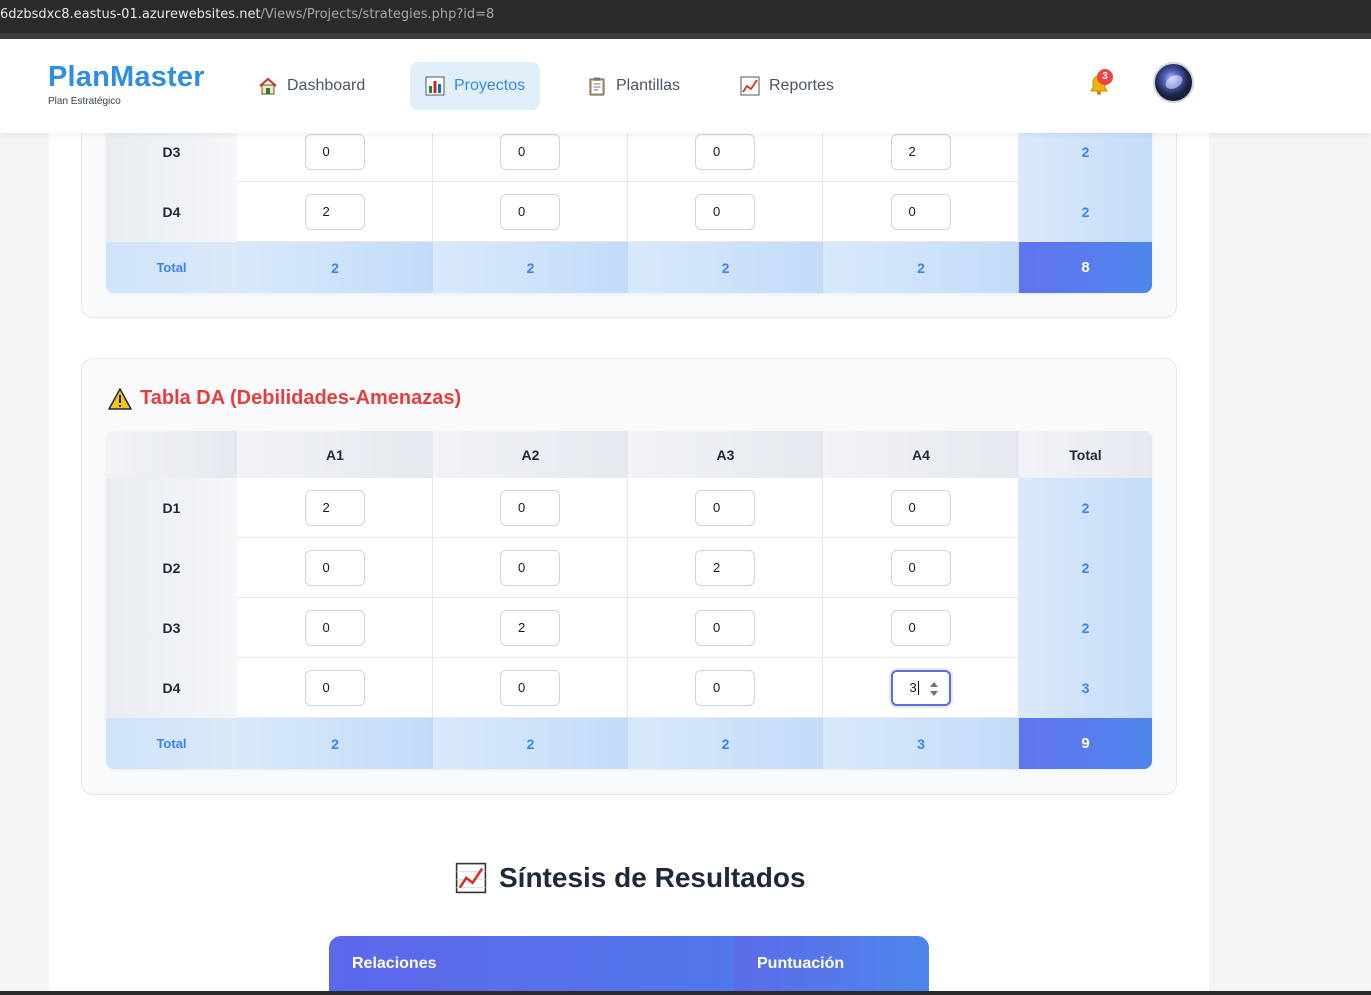  I want to click on nav-proyectos: Proyectos, so click(475, 86).